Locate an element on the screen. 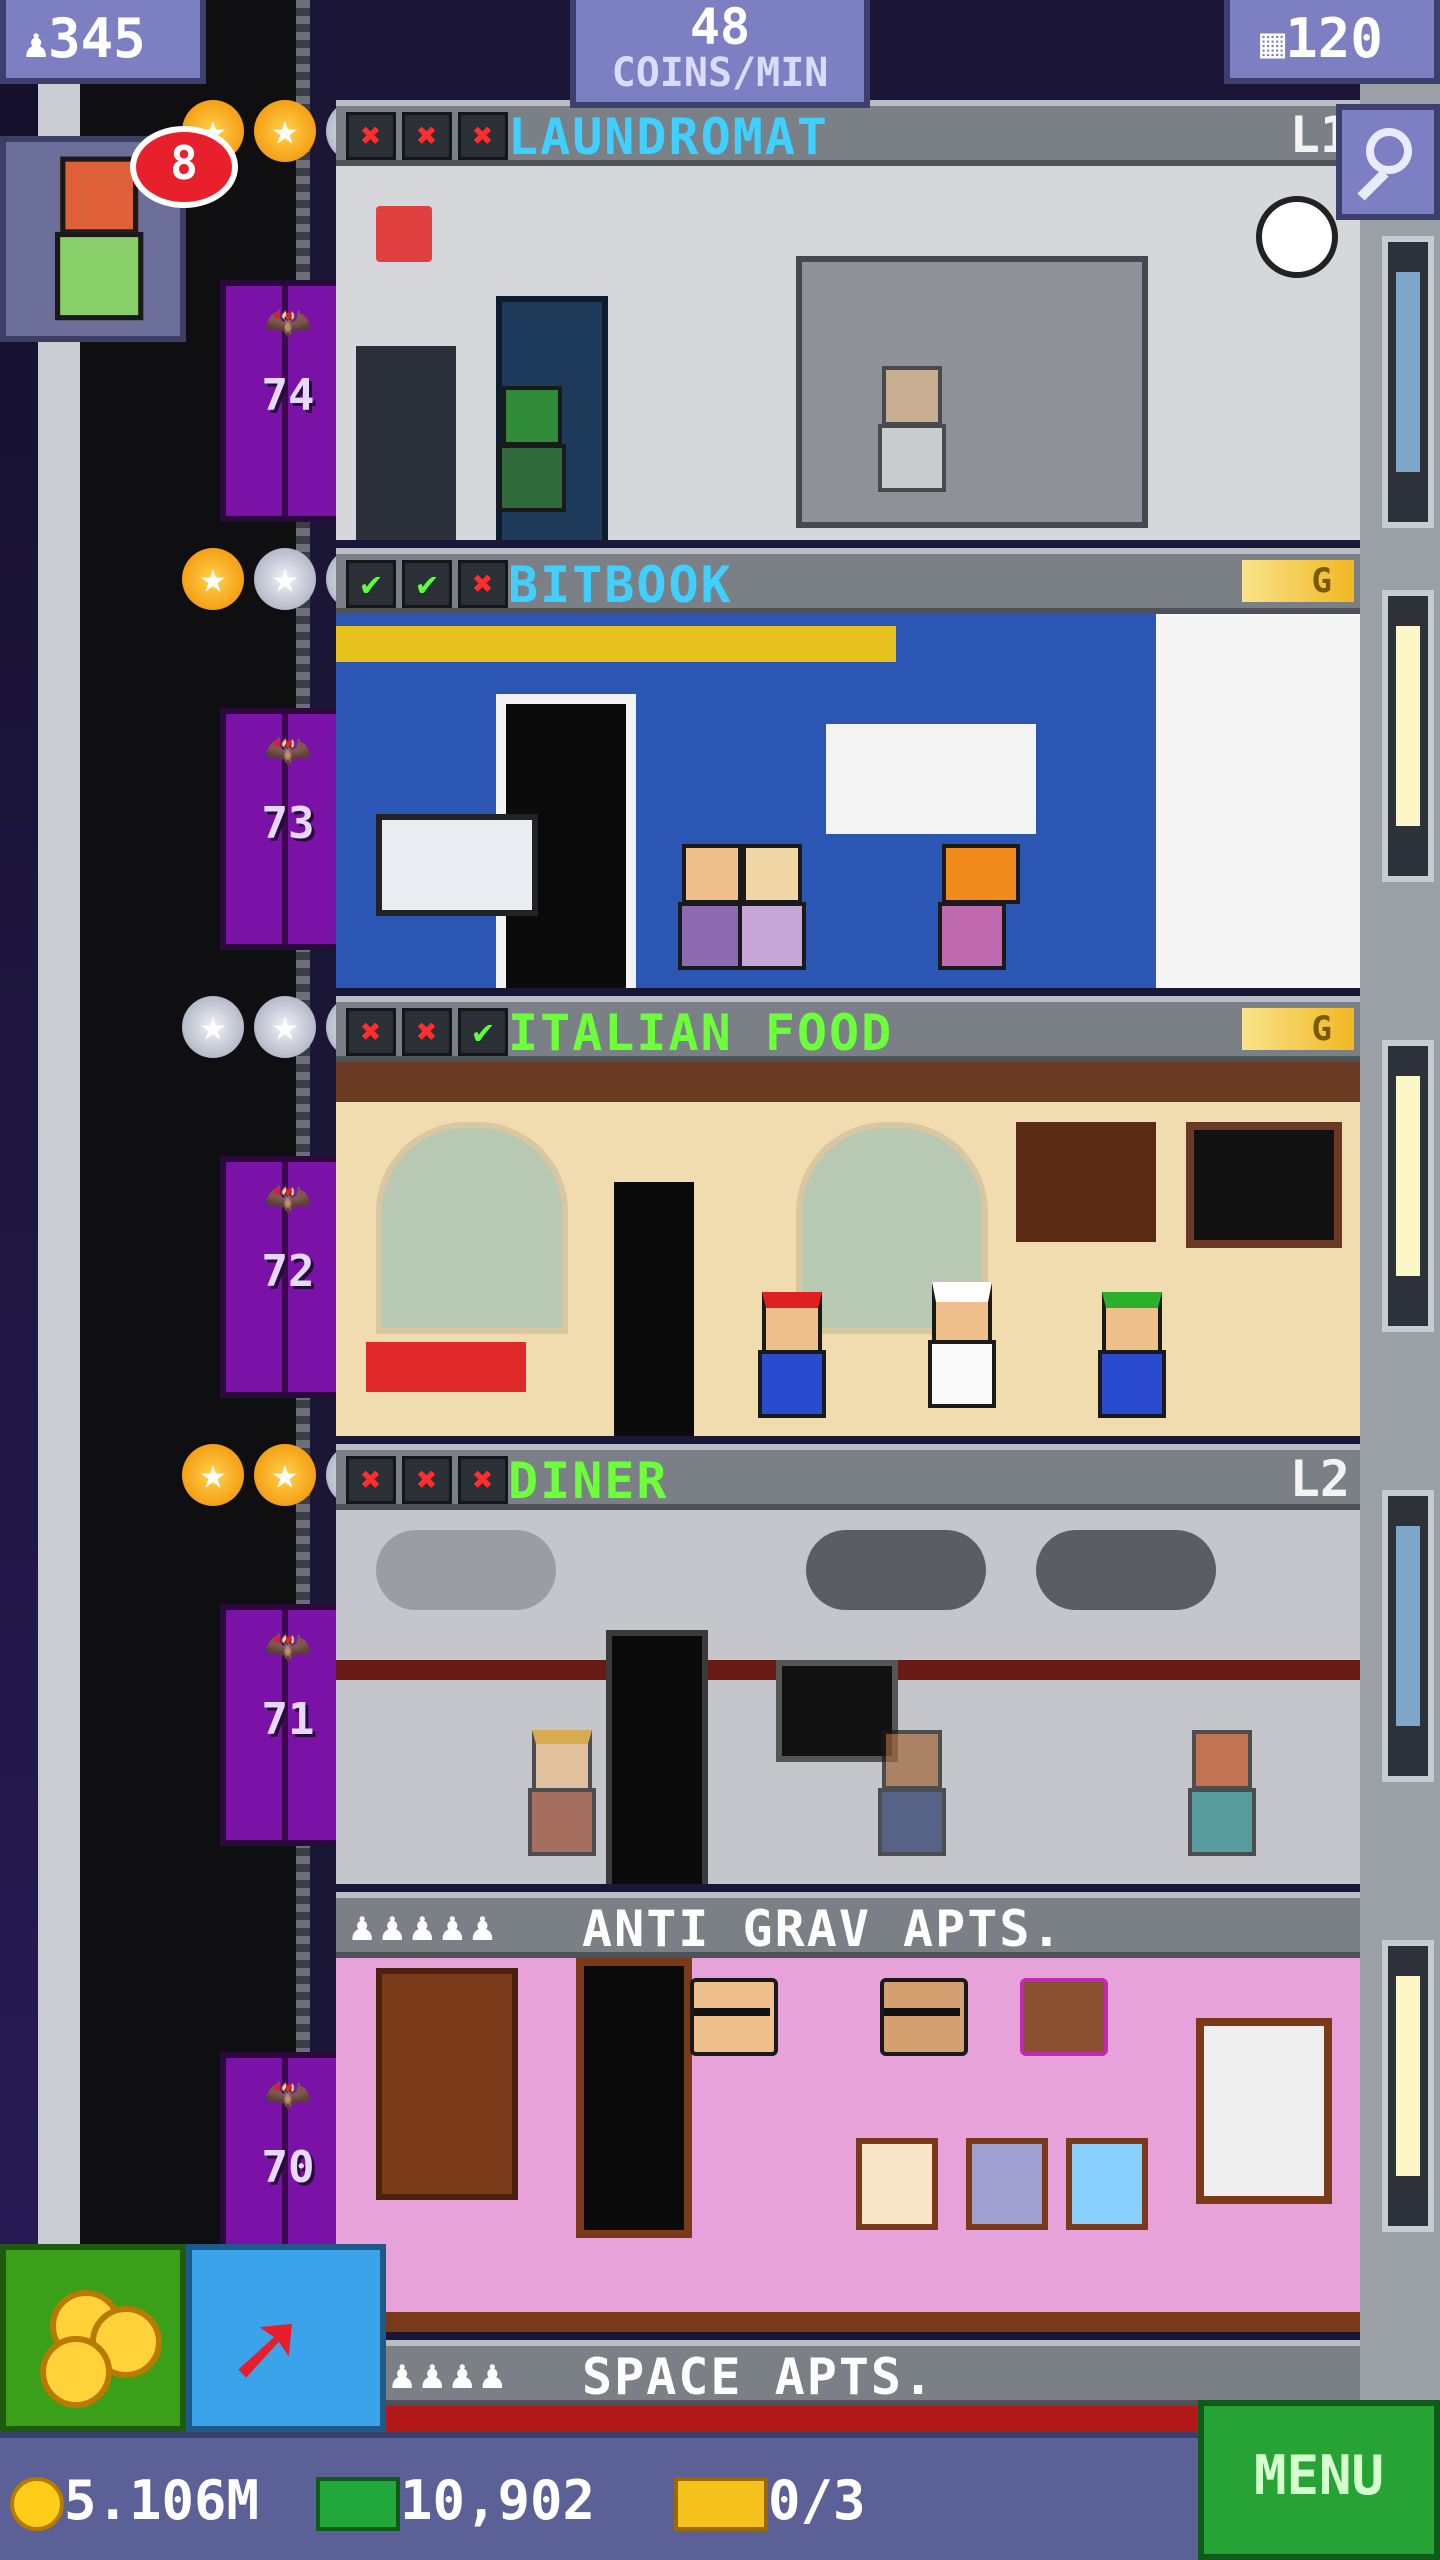 The height and width of the screenshot is (2560, 1440). floor-number: 73 is located at coordinates (288, 823).